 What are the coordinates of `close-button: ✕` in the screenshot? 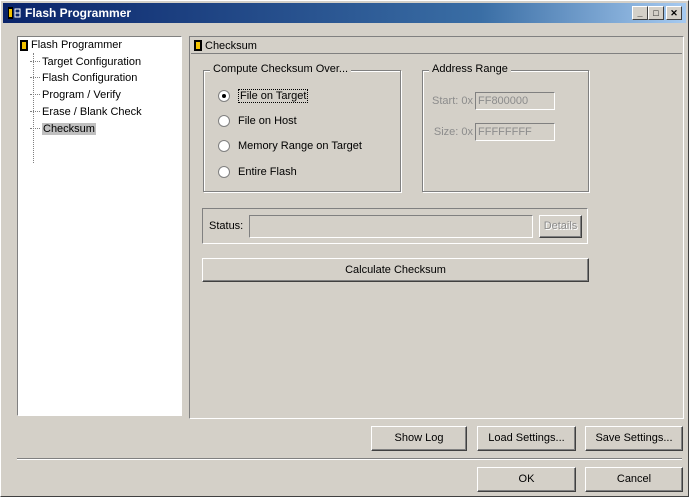 It's located at (674, 13).